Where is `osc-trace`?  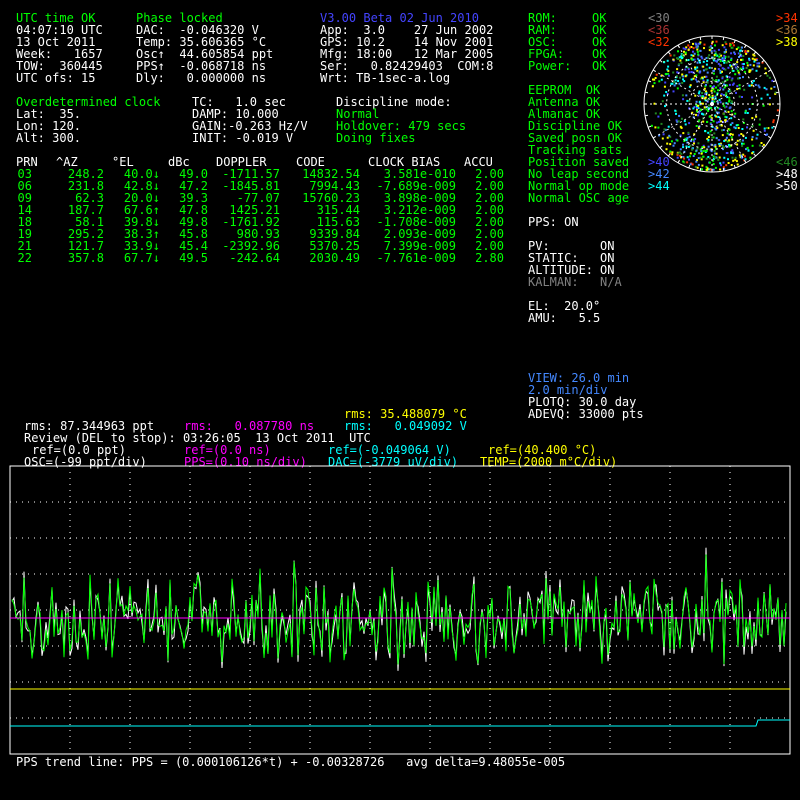
osc-trace is located at coordinates (399, 609).